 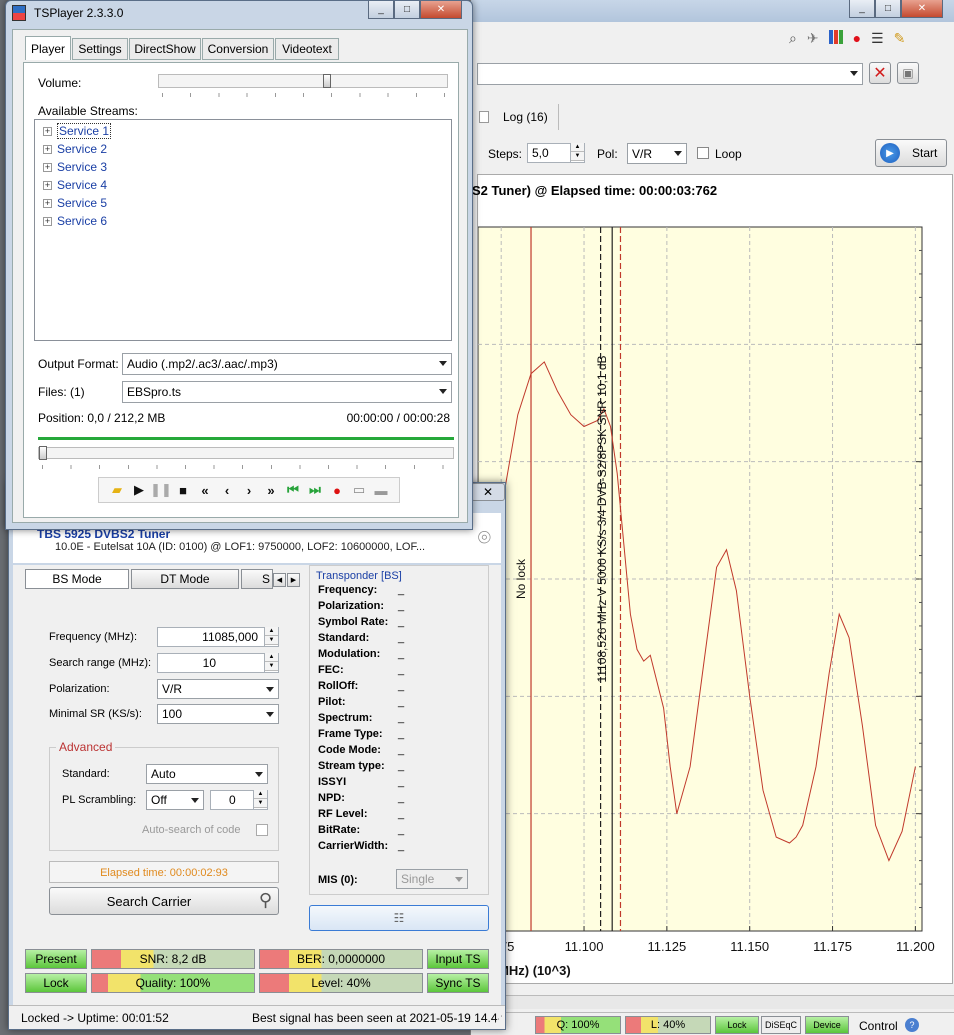 I want to click on stream-item: + Service 4, so click(x=75, y=185).